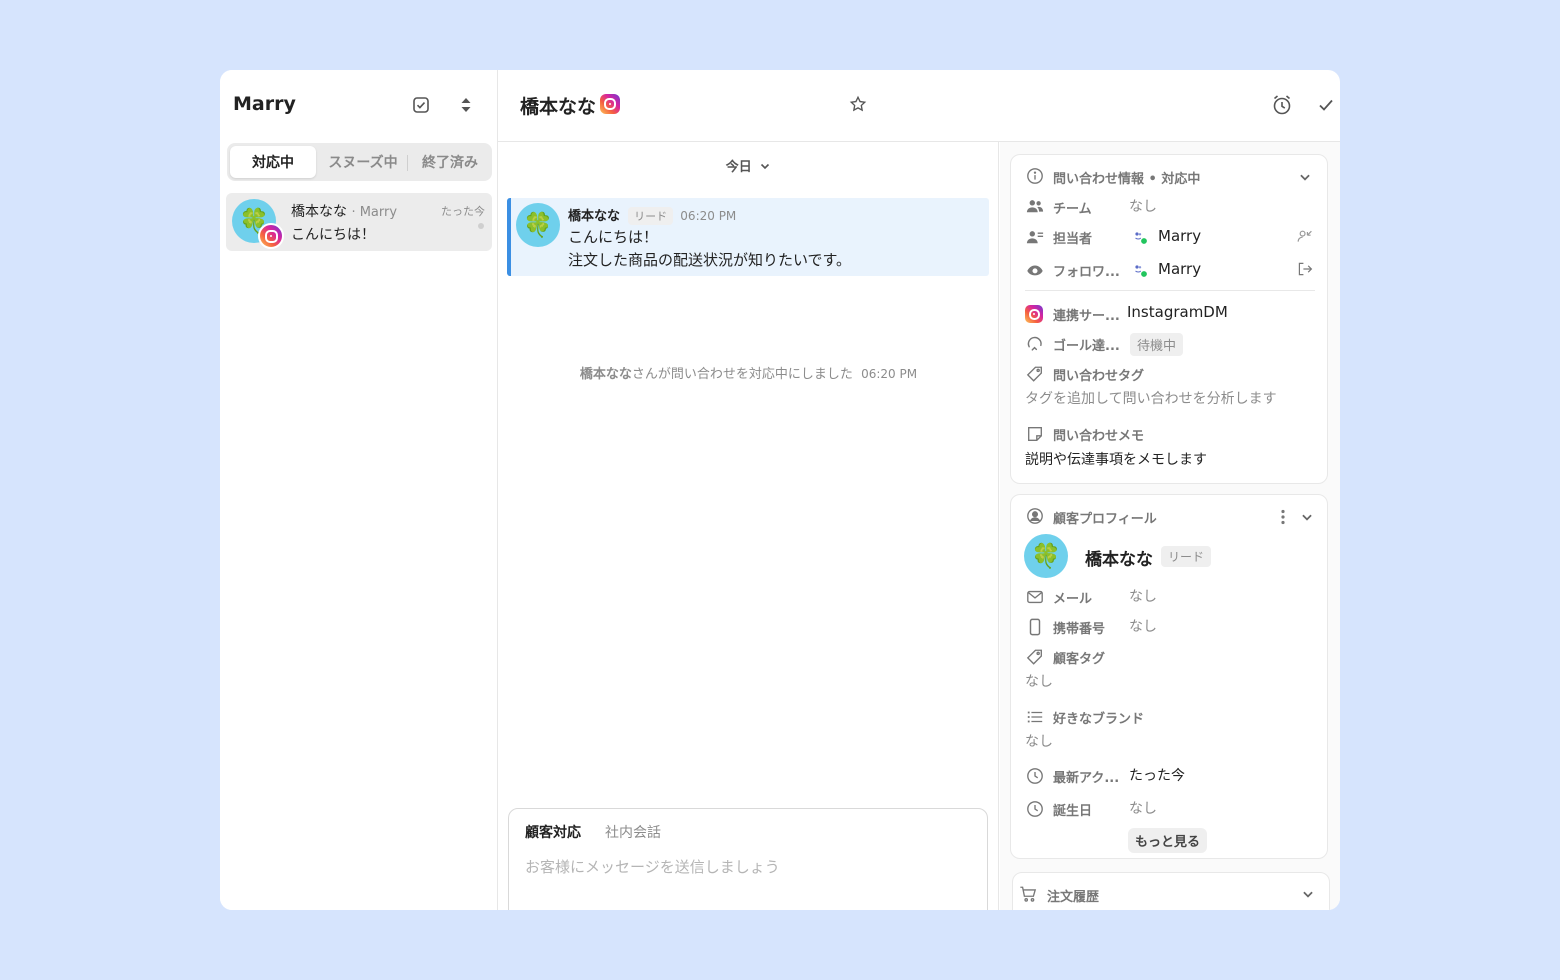 The width and height of the screenshot is (1560, 980). What do you see at coordinates (1035, 657) in the screenshot?
I see `customer-tag-icon` at bounding box center [1035, 657].